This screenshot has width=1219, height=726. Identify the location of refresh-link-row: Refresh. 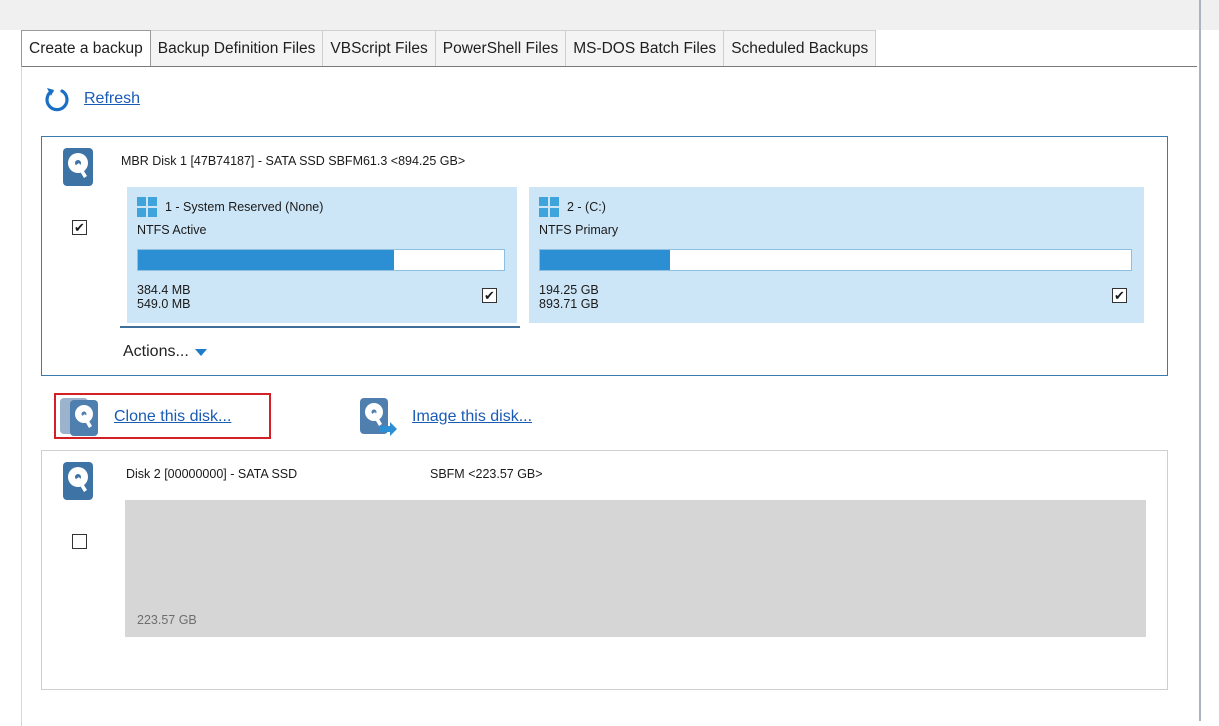
(91, 99).